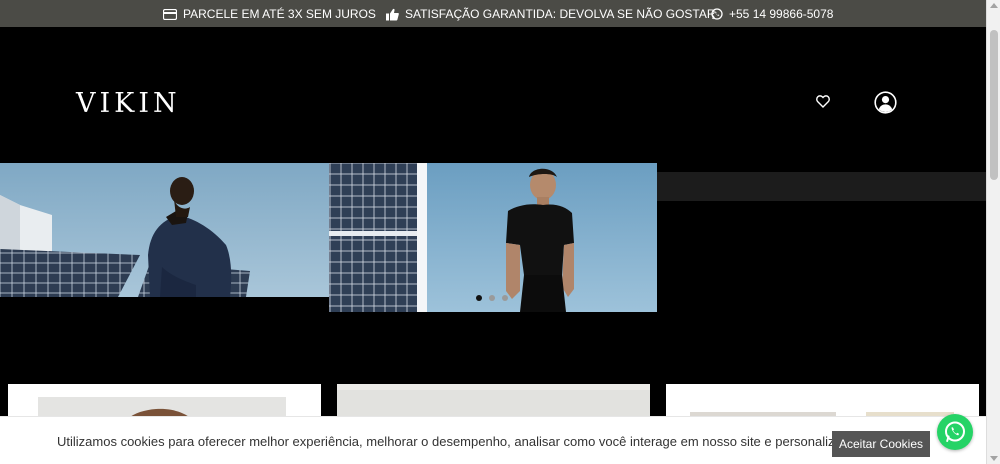 This screenshot has width=1000, height=464. I want to click on navigation-strip, so click(821, 186).